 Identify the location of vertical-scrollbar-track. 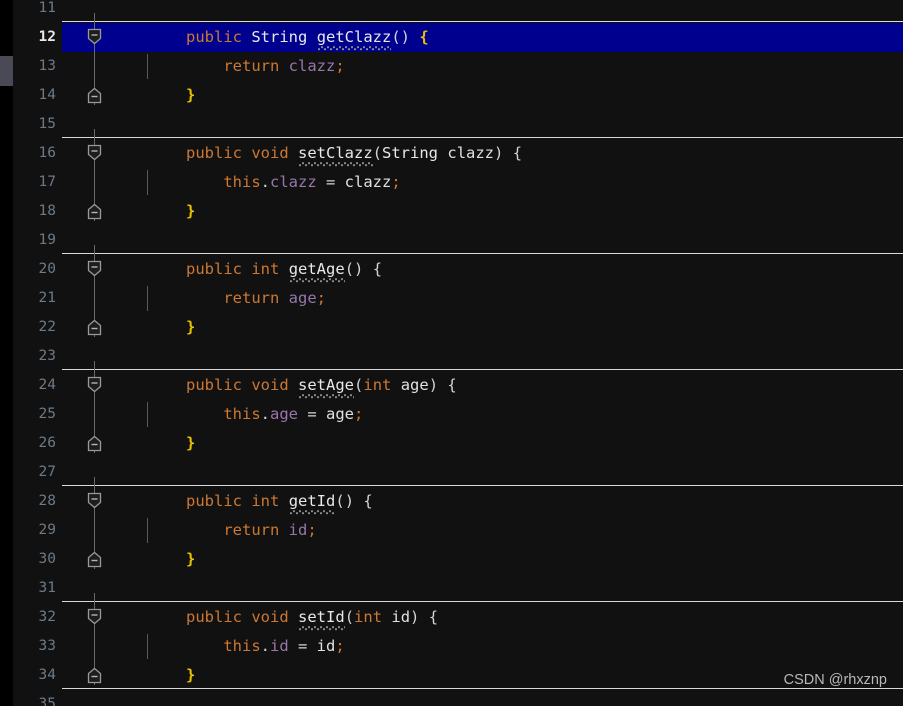
(6, 353).